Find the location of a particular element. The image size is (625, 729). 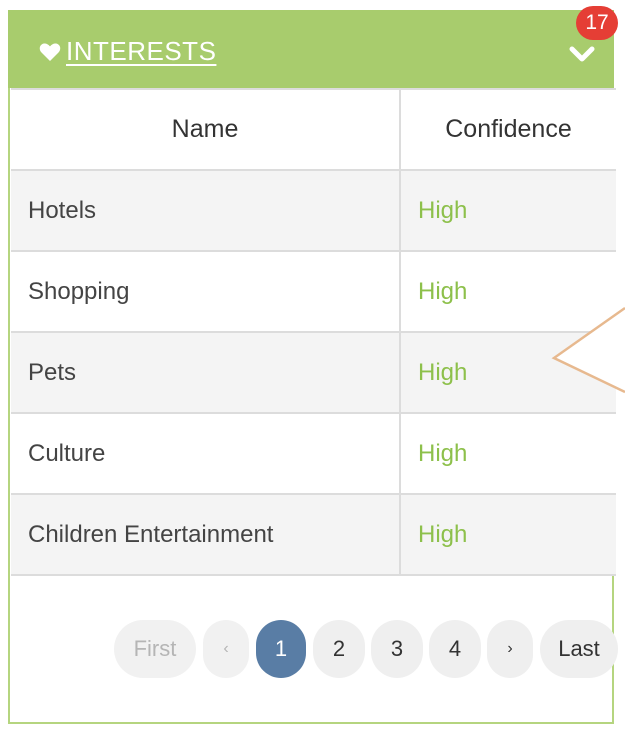

panel-header: INTERESTS is located at coordinates (311, 49).